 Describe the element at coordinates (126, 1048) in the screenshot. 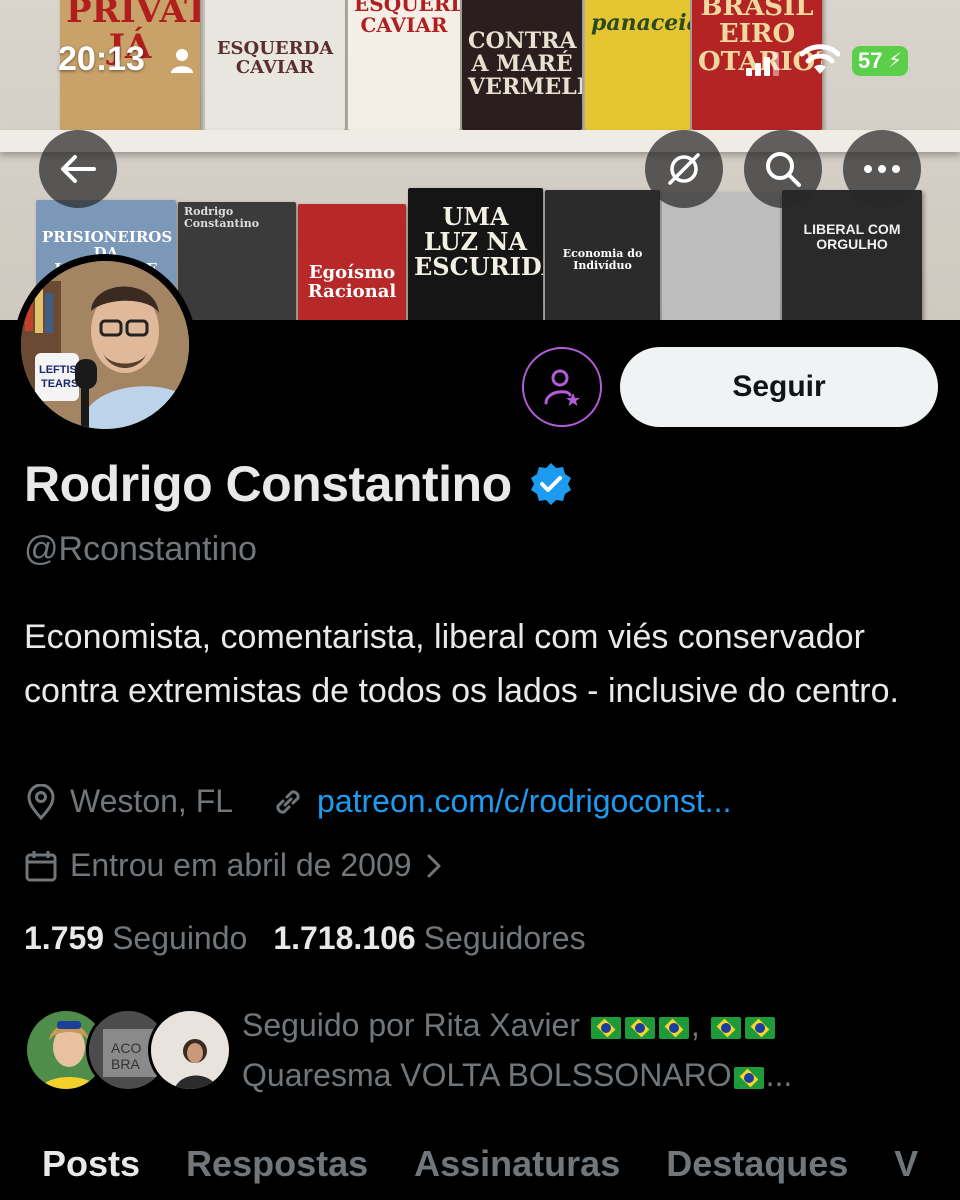

I see `svg-text: ACO` at that location.